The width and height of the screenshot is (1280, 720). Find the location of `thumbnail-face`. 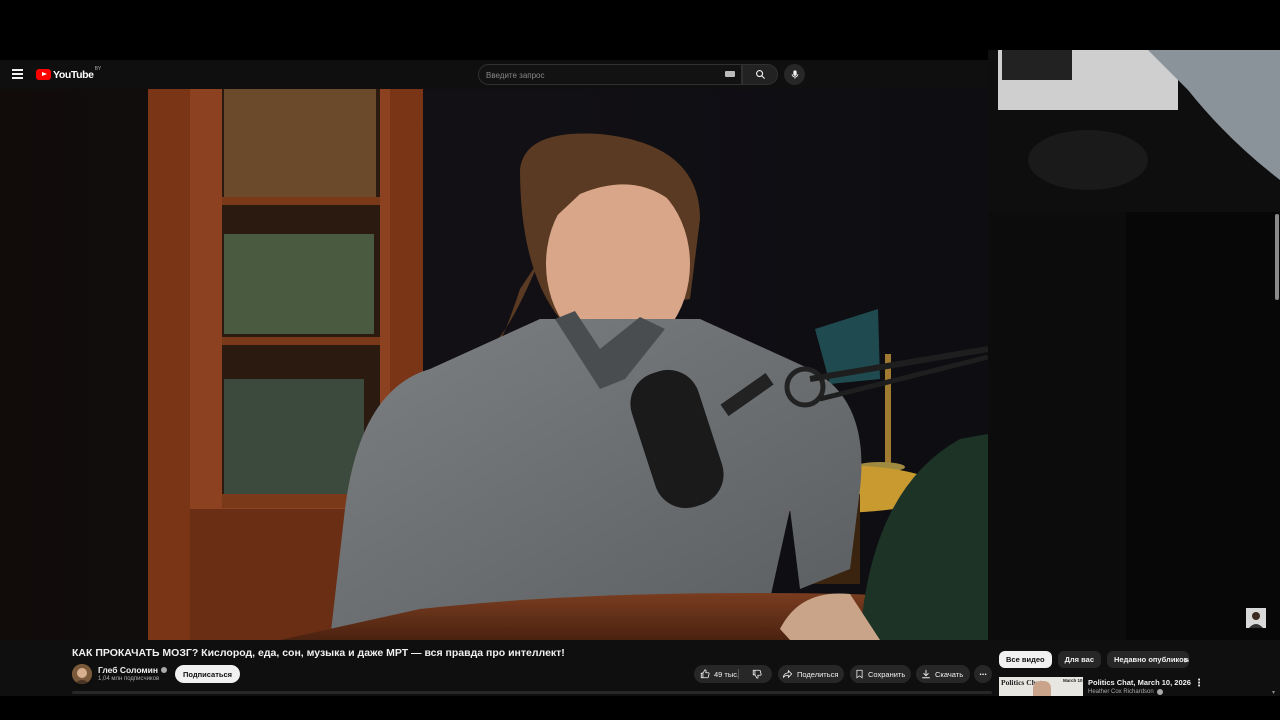

thumbnail-face is located at coordinates (1042, 688).